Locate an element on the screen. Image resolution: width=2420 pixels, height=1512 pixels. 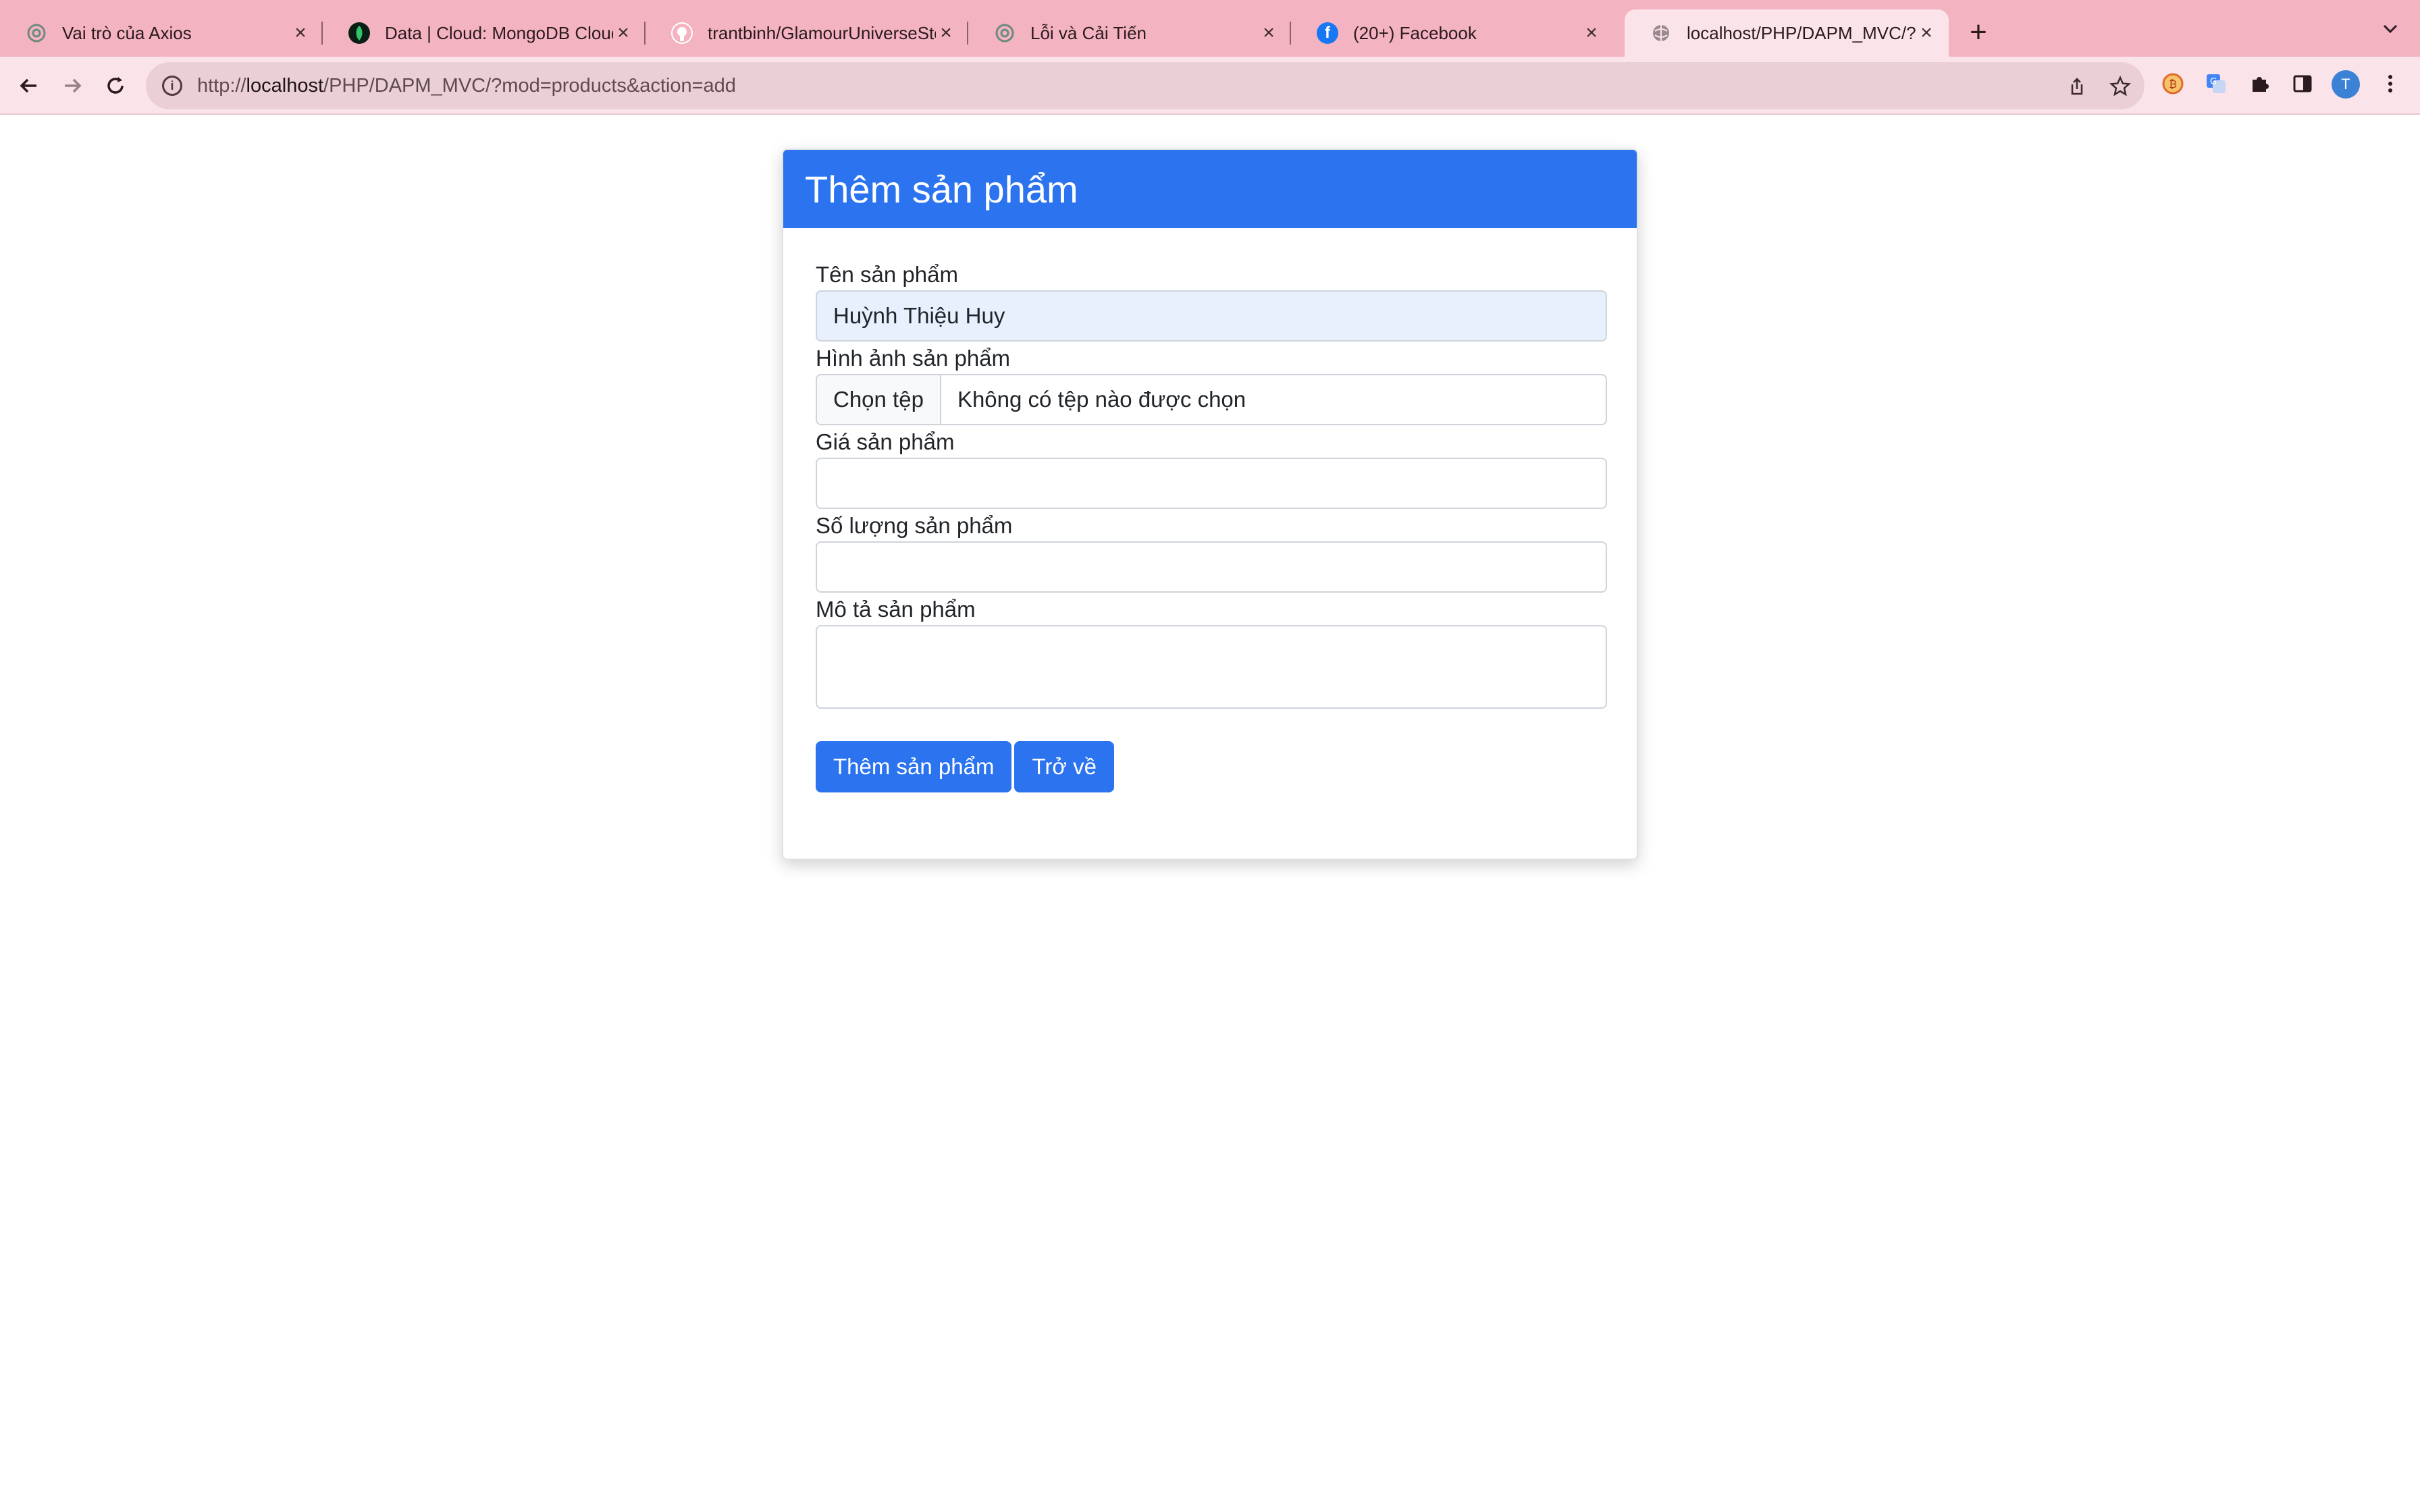
product-price-input is located at coordinates (1211, 484).